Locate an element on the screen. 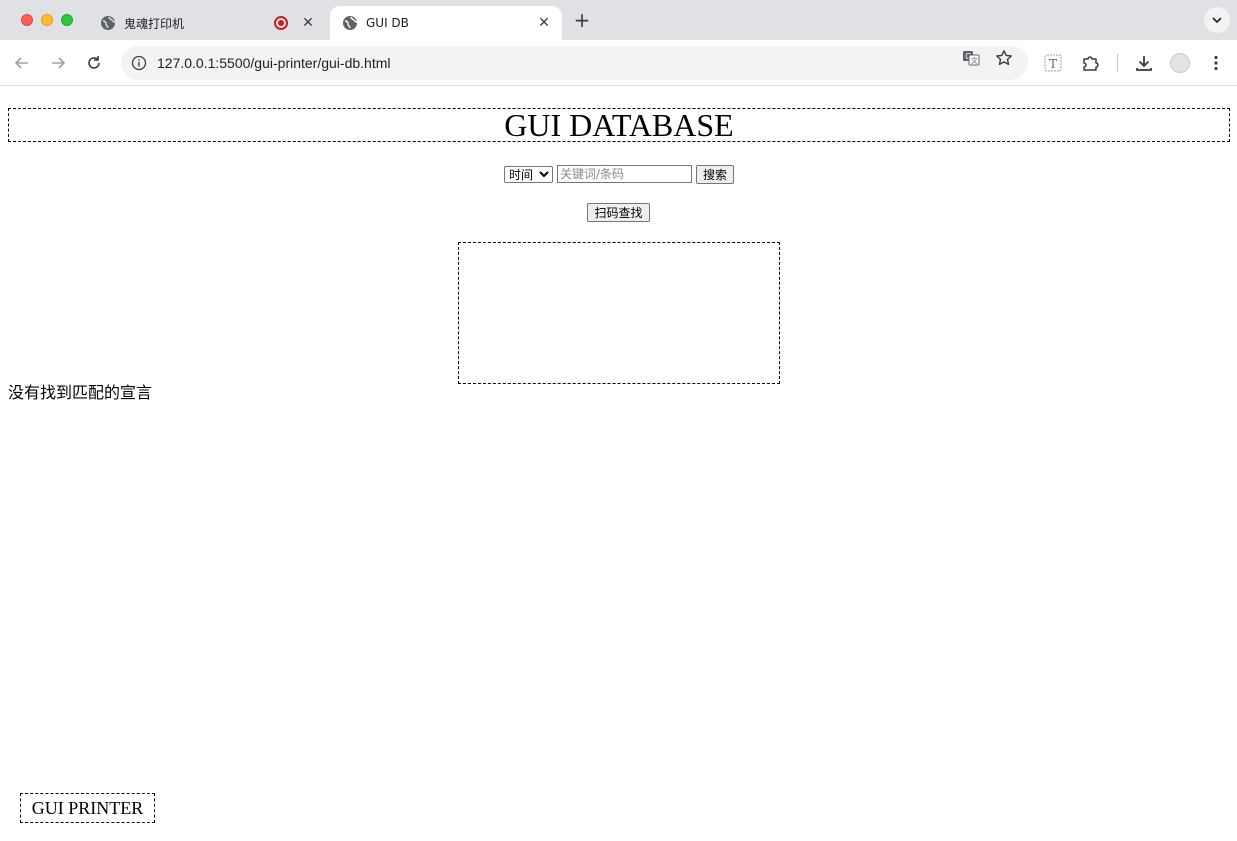  search-bar: 时间 搜索 is located at coordinates (618, 174).